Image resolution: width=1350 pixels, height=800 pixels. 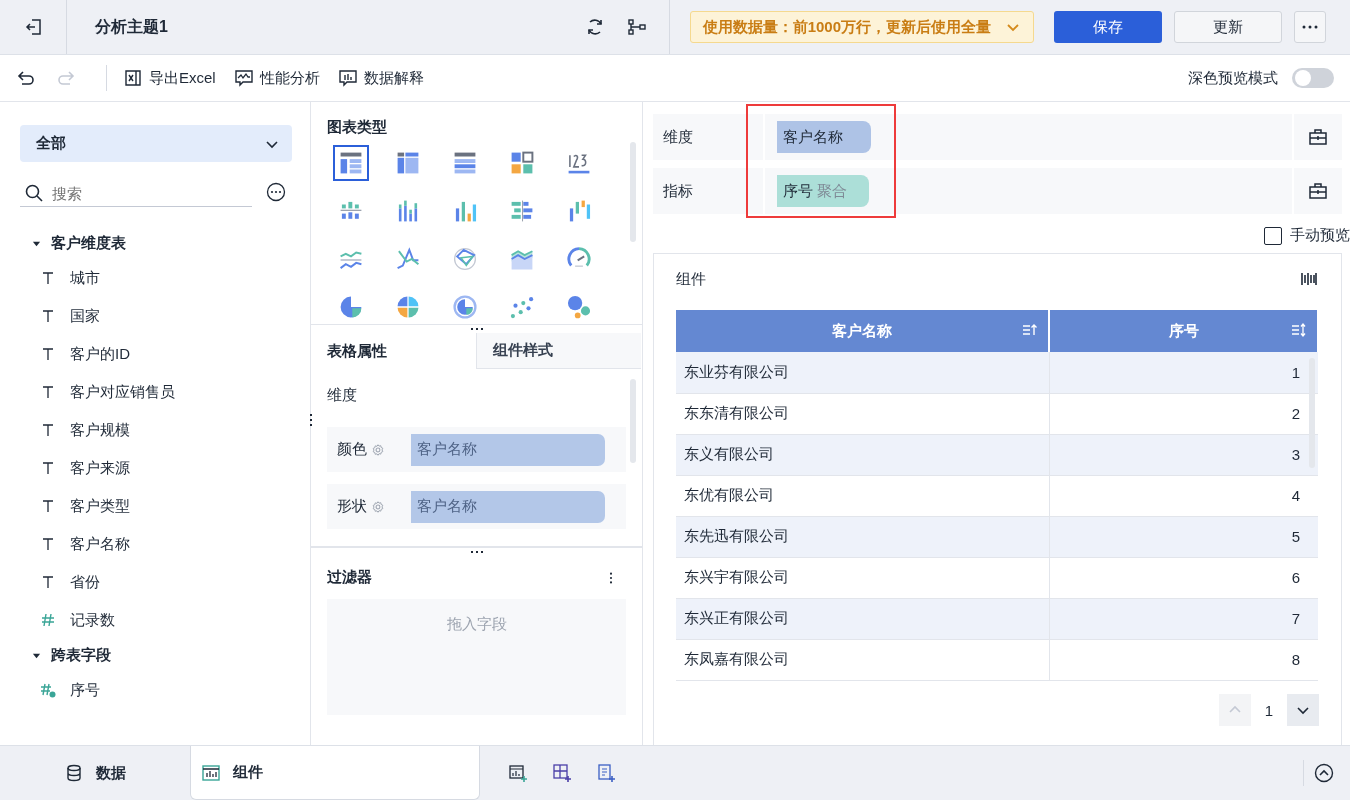 What do you see at coordinates (48, 620) in the screenshot?
I see `number-type-icon` at bounding box center [48, 620].